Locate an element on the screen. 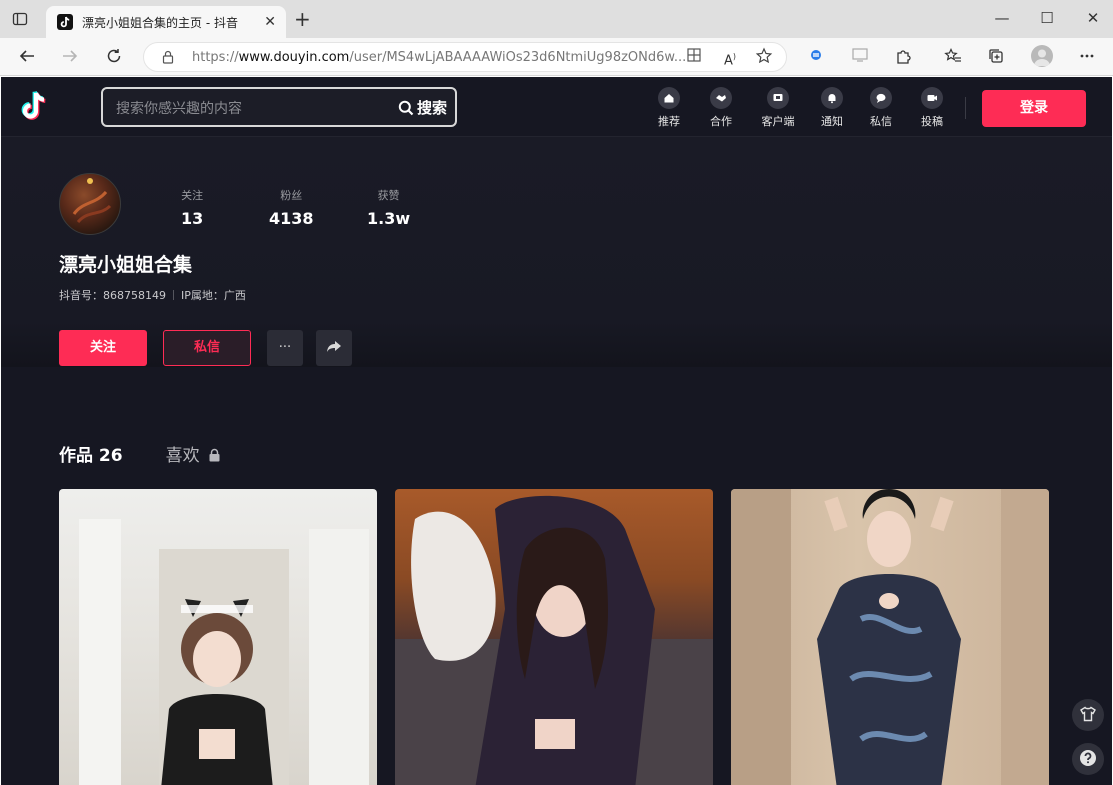  share-button is located at coordinates (334, 348).